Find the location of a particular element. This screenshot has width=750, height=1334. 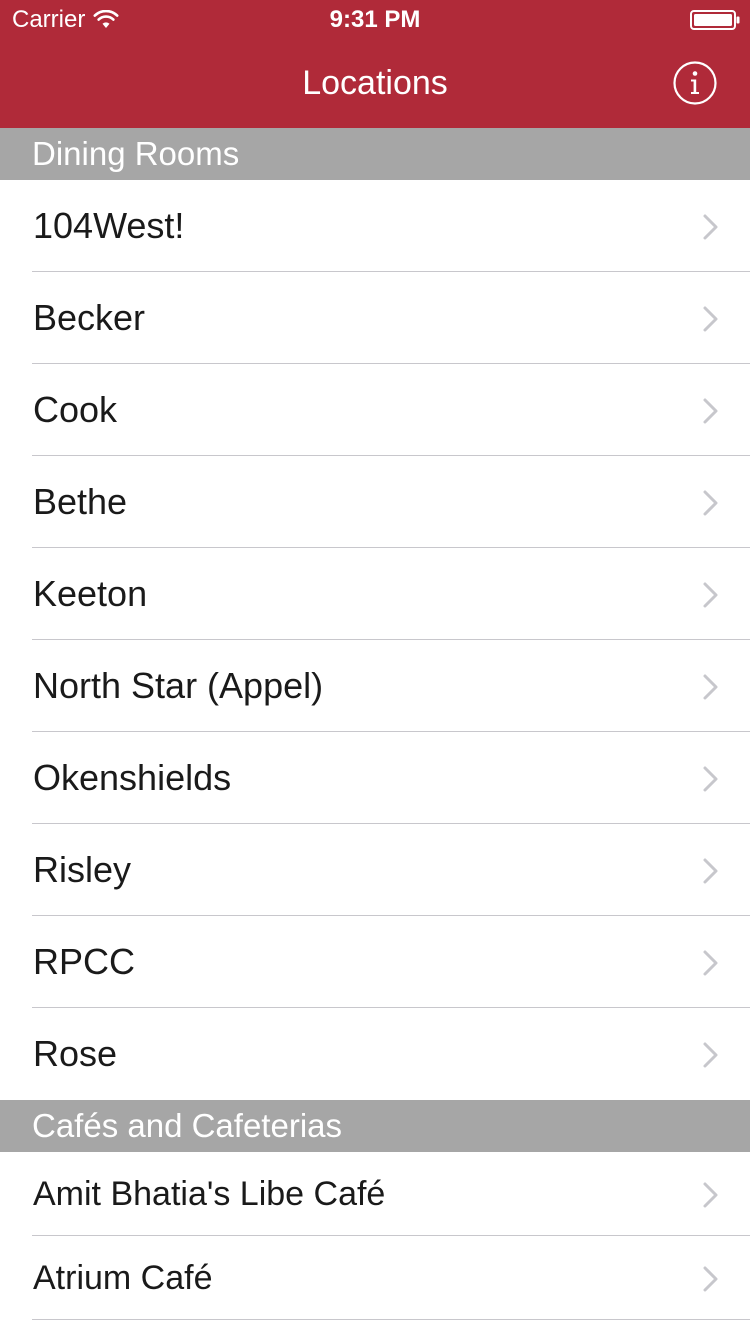

info-button is located at coordinates (695, 83).